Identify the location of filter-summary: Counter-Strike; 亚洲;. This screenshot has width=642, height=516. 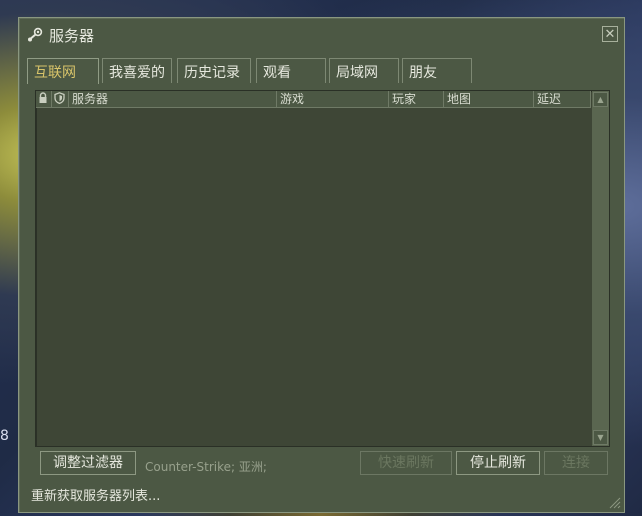
(206, 467).